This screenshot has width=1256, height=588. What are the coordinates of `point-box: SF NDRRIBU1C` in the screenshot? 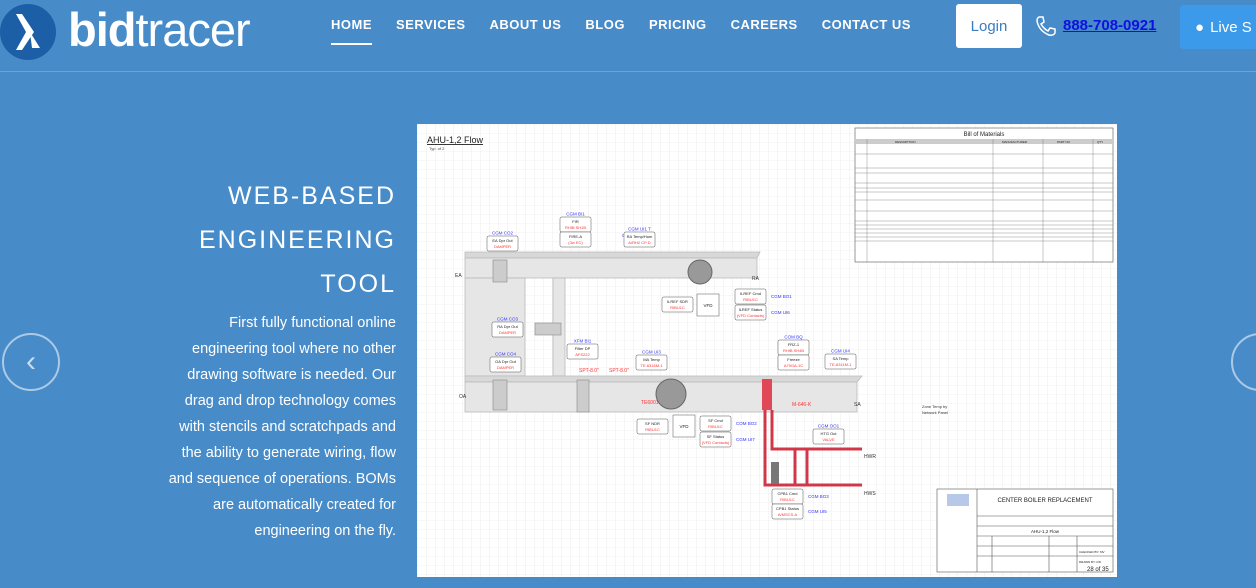 It's located at (652, 426).